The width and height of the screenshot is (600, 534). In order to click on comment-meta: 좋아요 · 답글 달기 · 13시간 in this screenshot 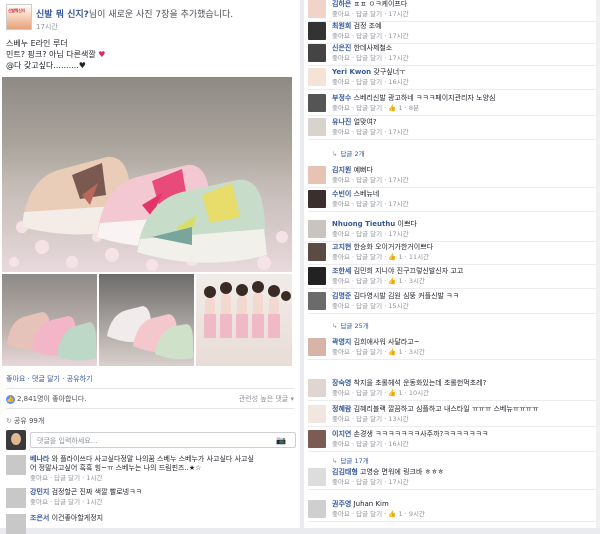, I will do `click(463, 419)`.